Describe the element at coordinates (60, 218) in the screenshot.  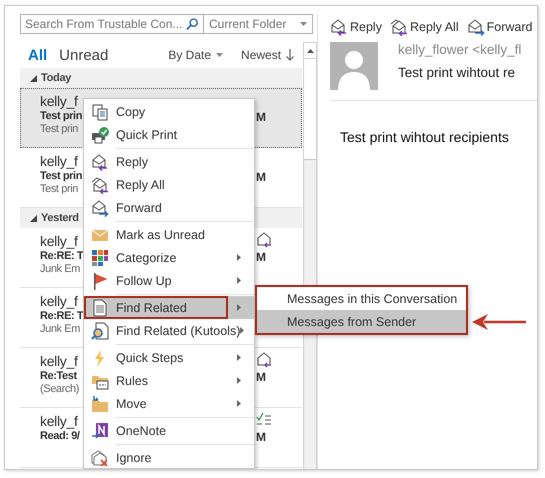
I see `group-header: Yesterd` at that location.